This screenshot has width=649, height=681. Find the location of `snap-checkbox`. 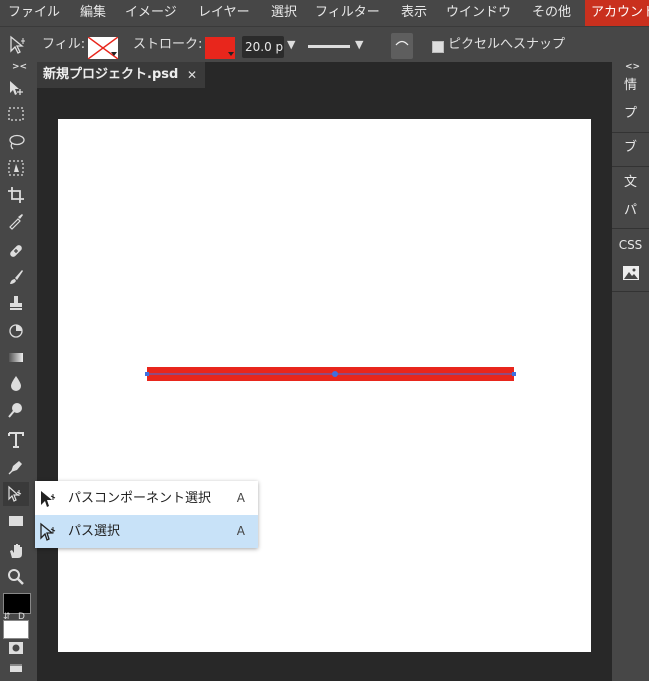

snap-checkbox is located at coordinates (438, 47).